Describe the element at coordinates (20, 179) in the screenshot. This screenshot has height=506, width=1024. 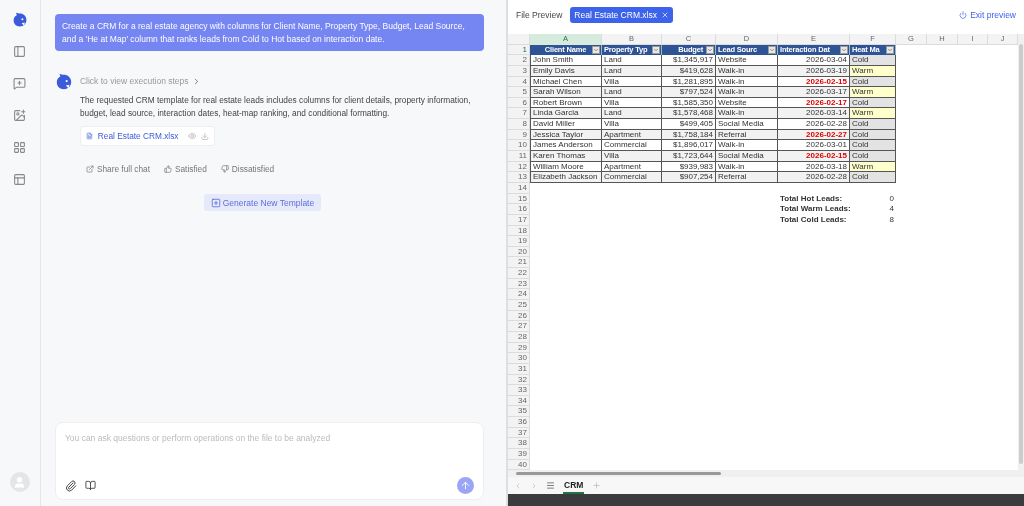
I see `layout-icon` at that location.